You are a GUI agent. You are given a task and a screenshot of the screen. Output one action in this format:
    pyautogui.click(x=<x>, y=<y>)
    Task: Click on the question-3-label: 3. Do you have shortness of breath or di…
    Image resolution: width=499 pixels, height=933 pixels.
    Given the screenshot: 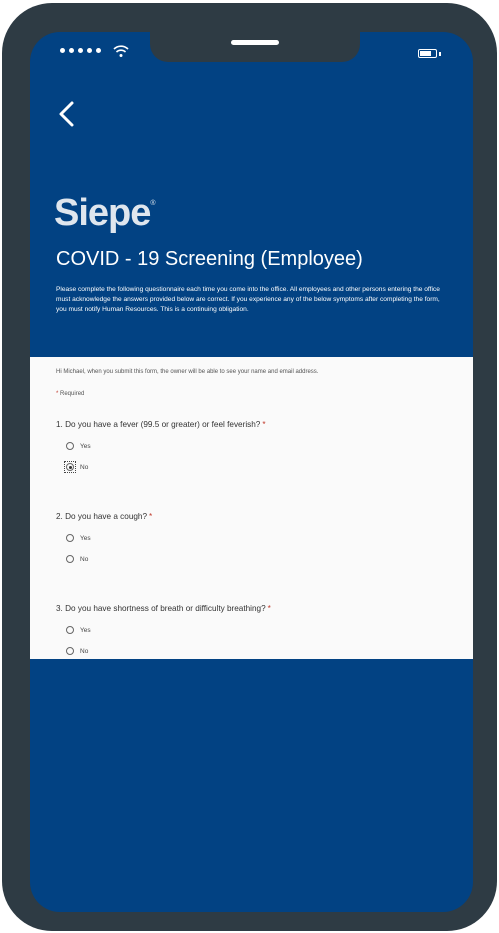 What is the action you would take?
    pyautogui.click(x=163, y=608)
    